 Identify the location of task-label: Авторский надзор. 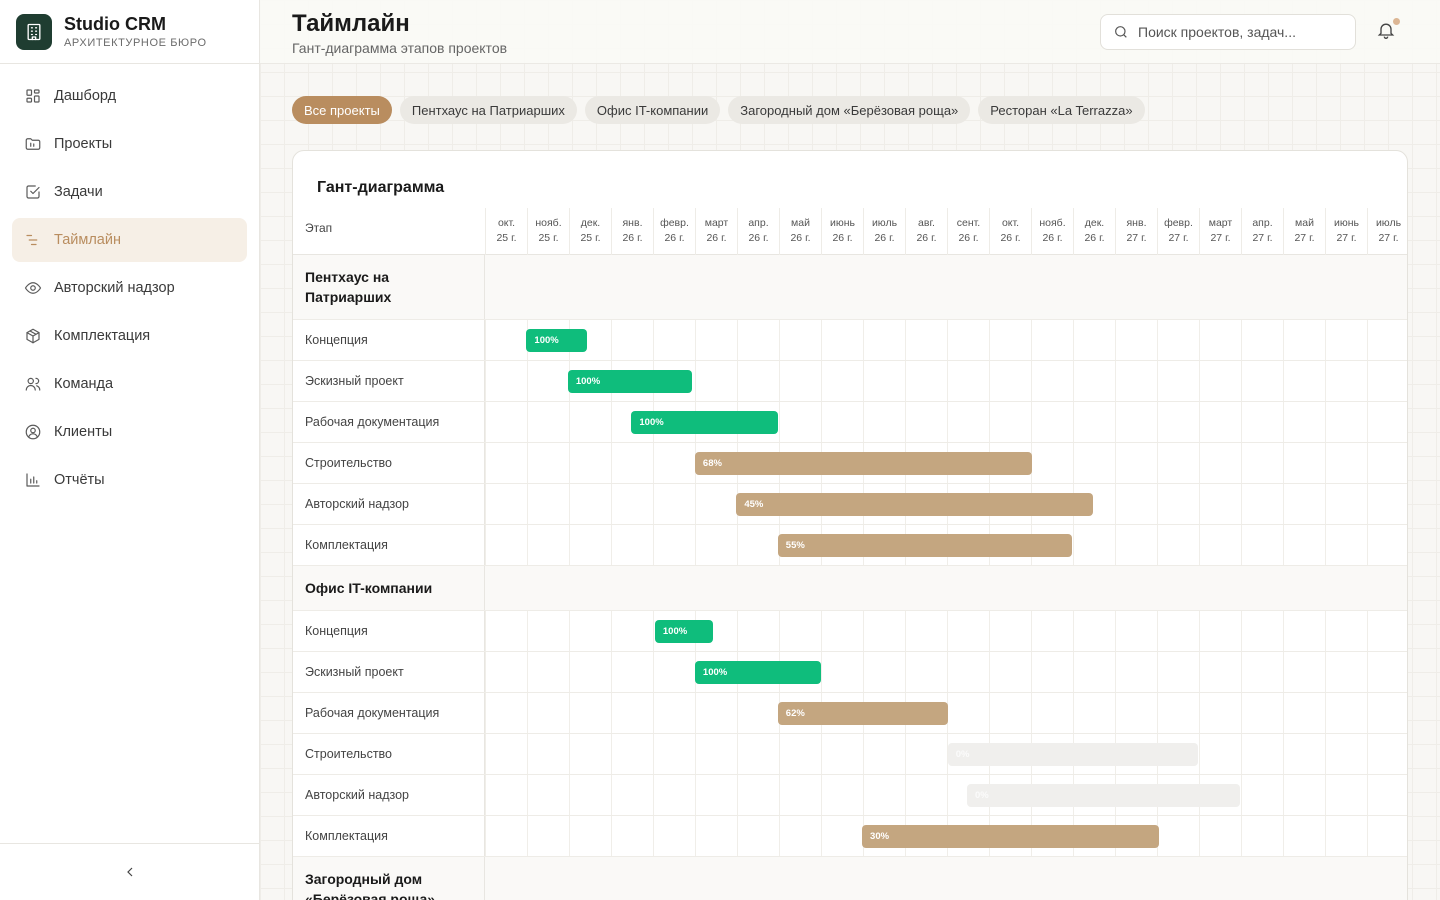
(389, 795).